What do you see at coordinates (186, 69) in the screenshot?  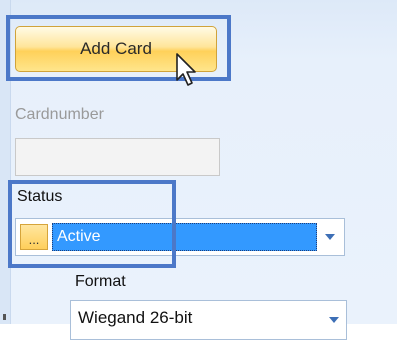 I see `mouse-pointer-icon` at bounding box center [186, 69].